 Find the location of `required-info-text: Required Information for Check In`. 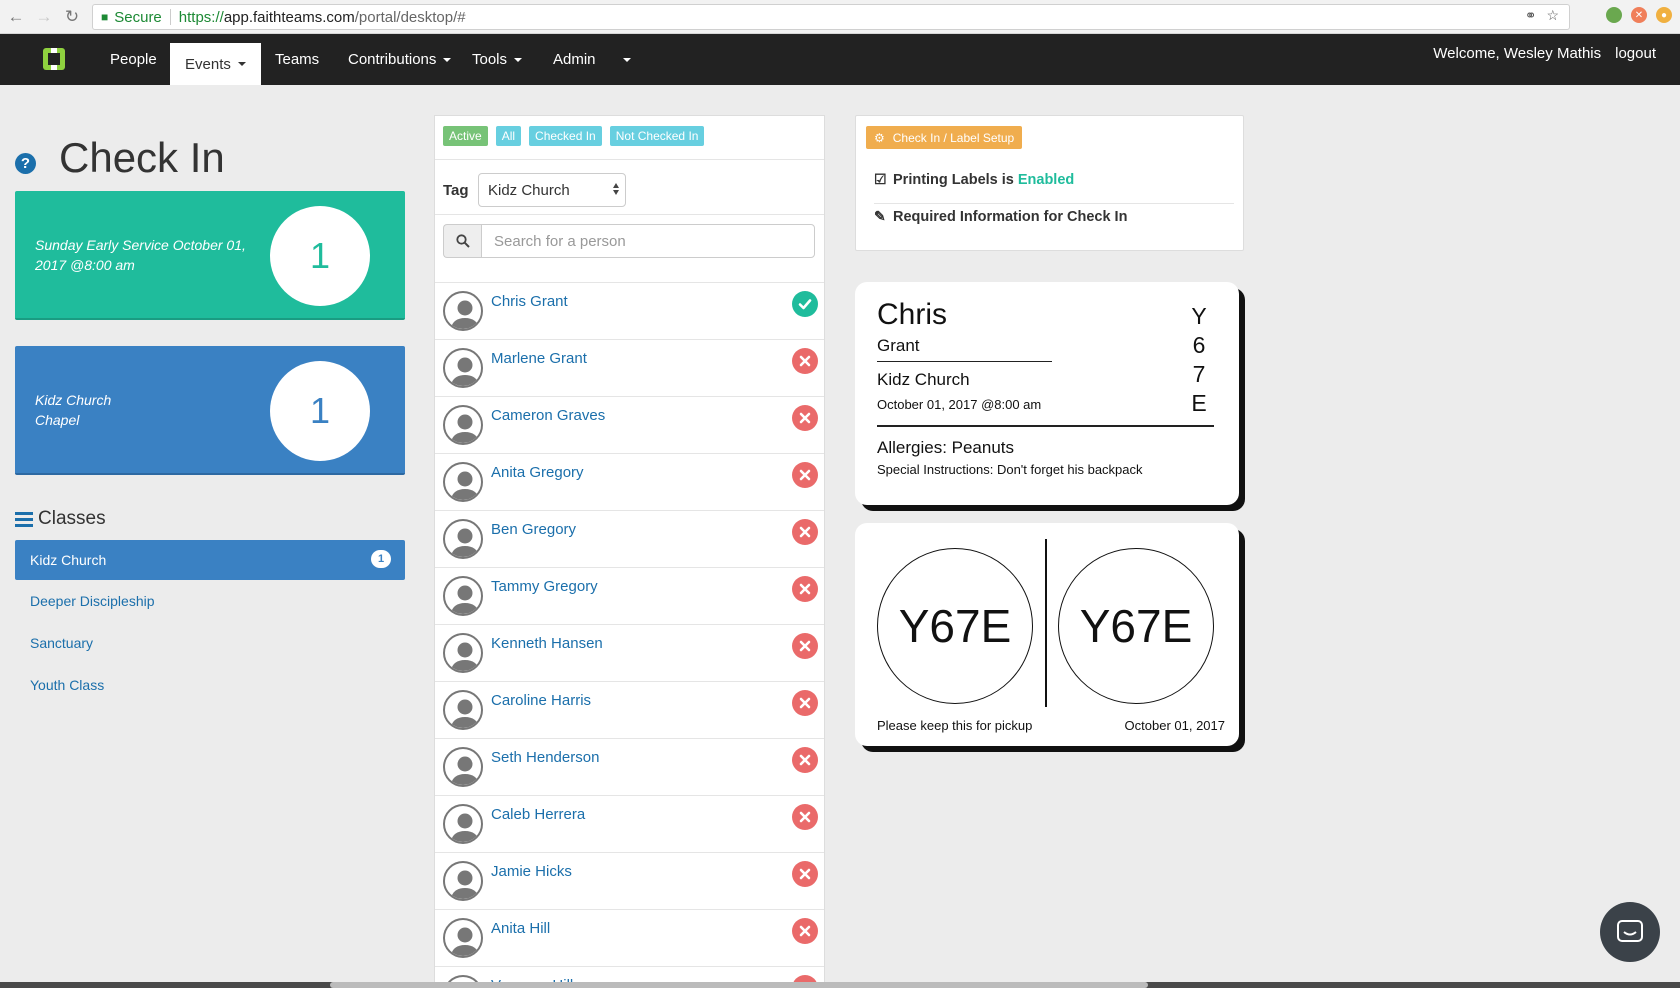

required-info-text: Required Information for Check In is located at coordinates (1010, 216).